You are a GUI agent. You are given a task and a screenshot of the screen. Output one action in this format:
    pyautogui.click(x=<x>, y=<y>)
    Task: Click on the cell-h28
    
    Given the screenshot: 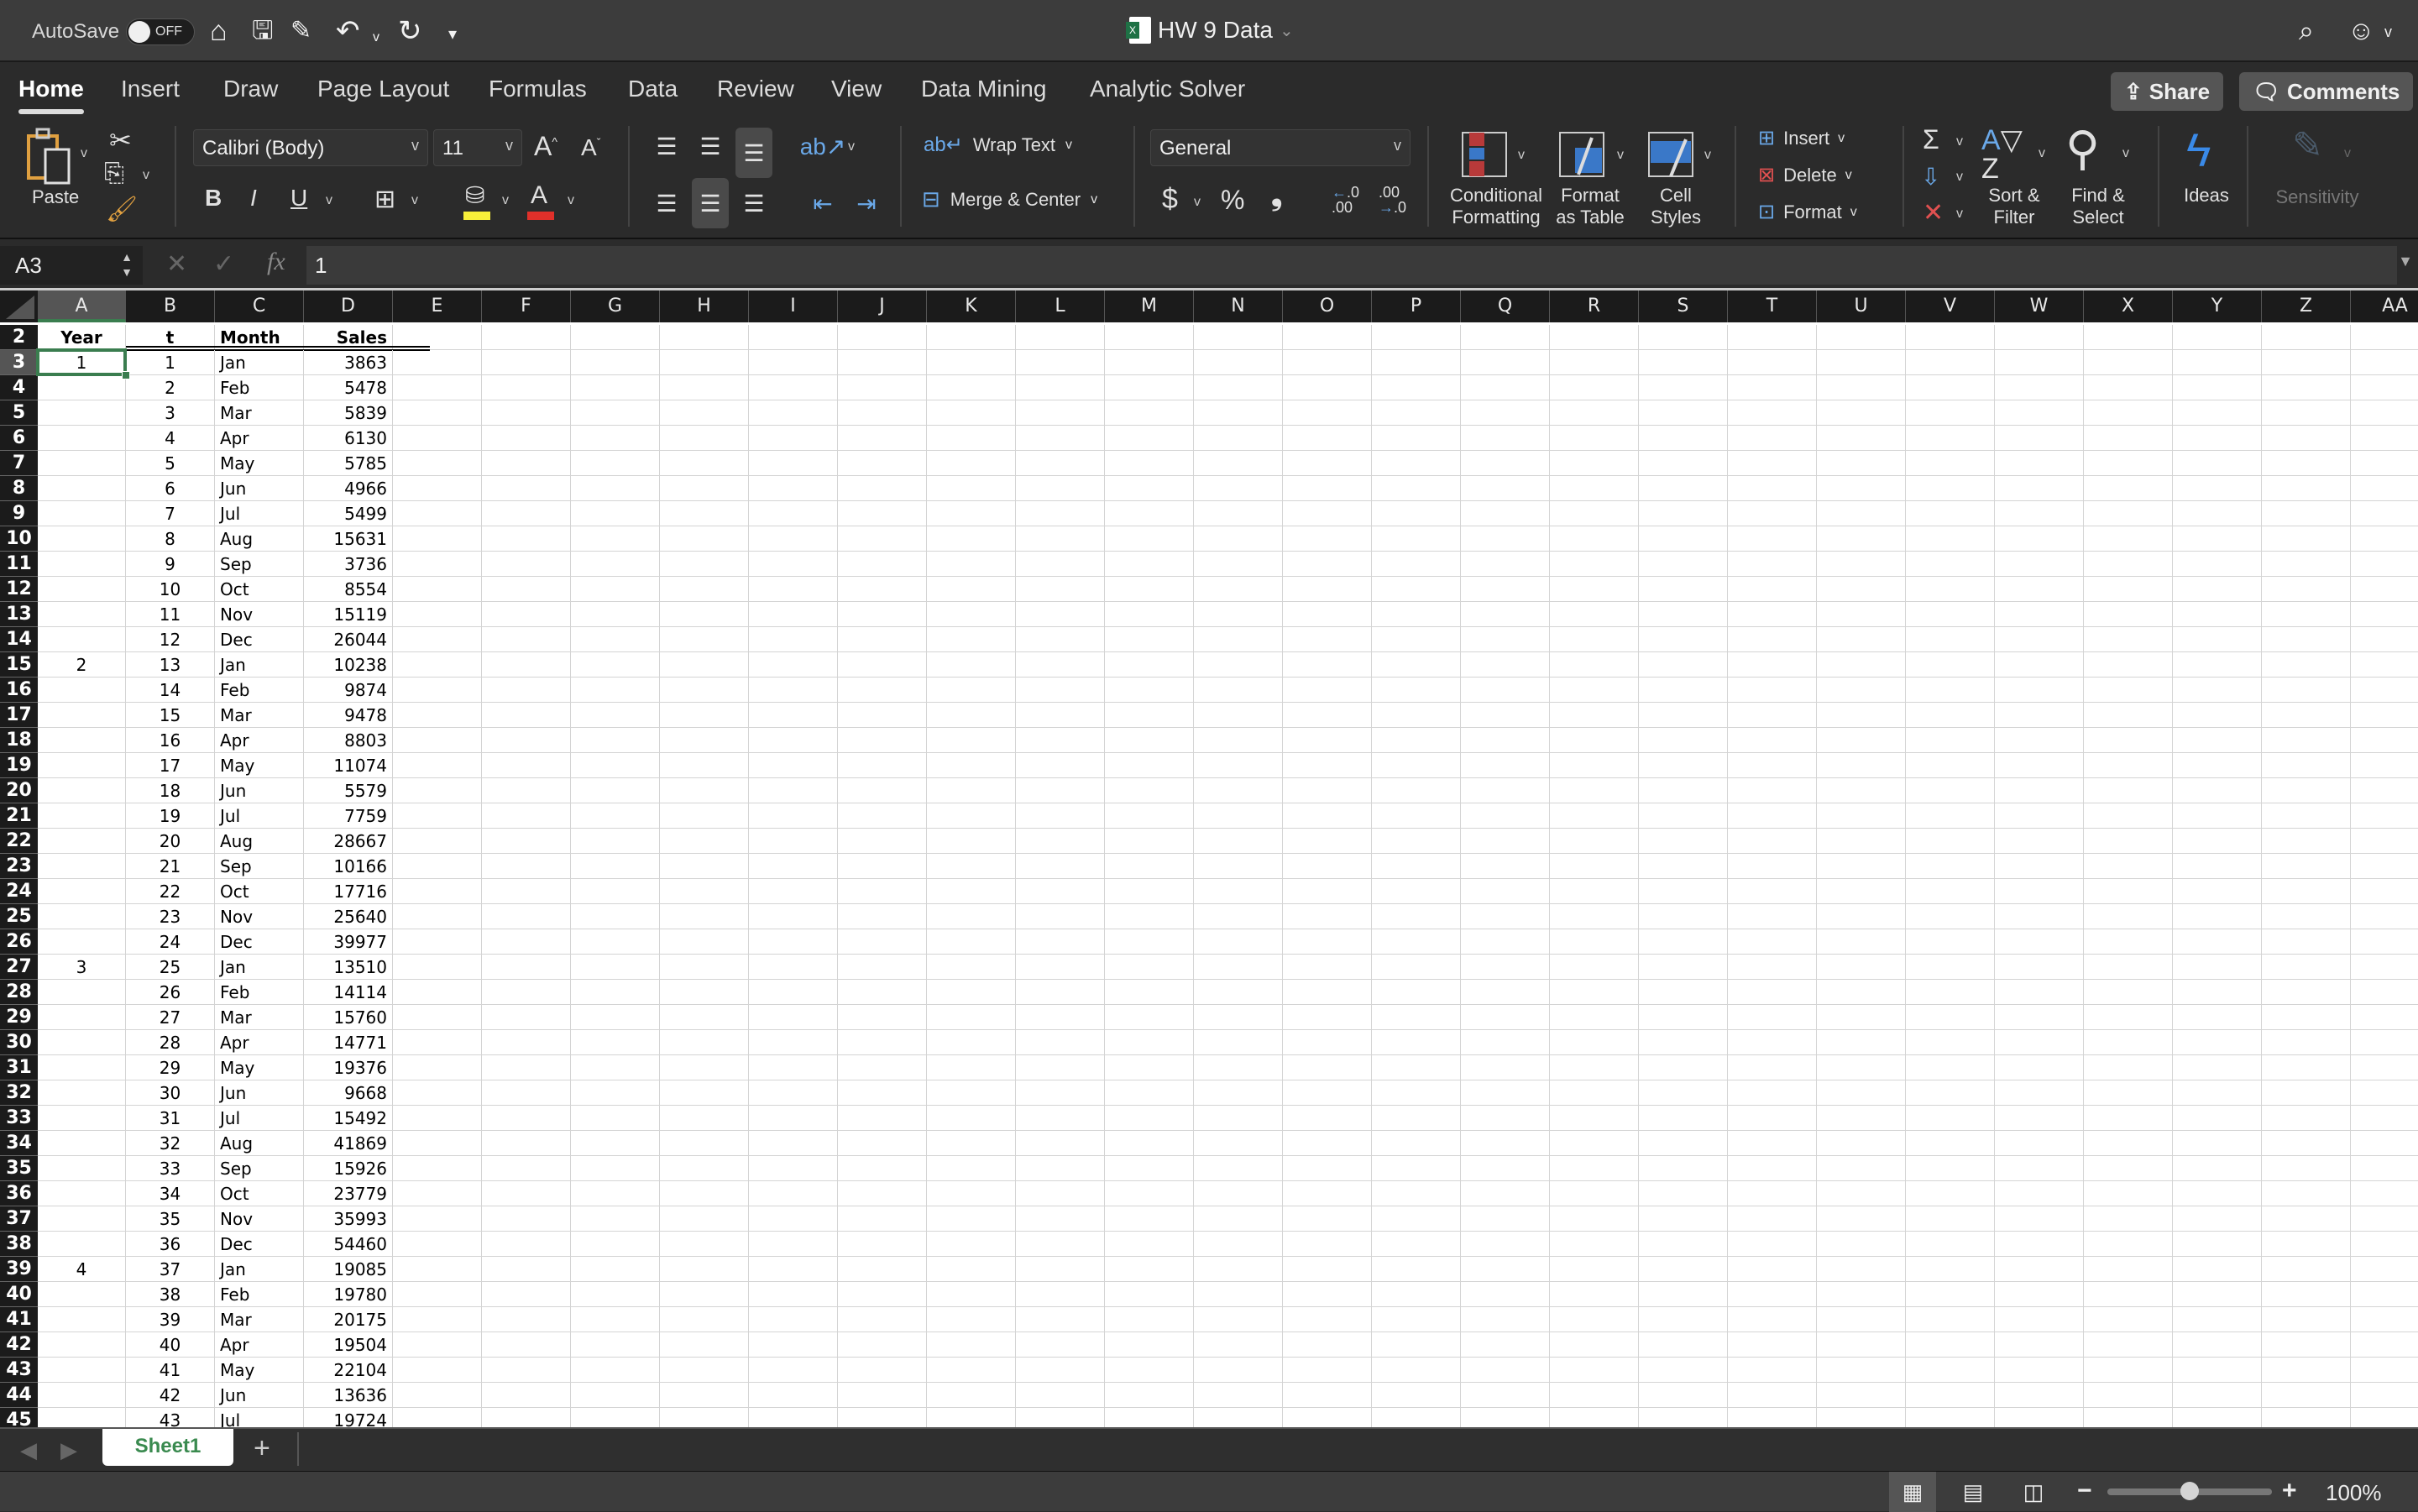 What is the action you would take?
    pyautogui.click(x=704, y=992)
    